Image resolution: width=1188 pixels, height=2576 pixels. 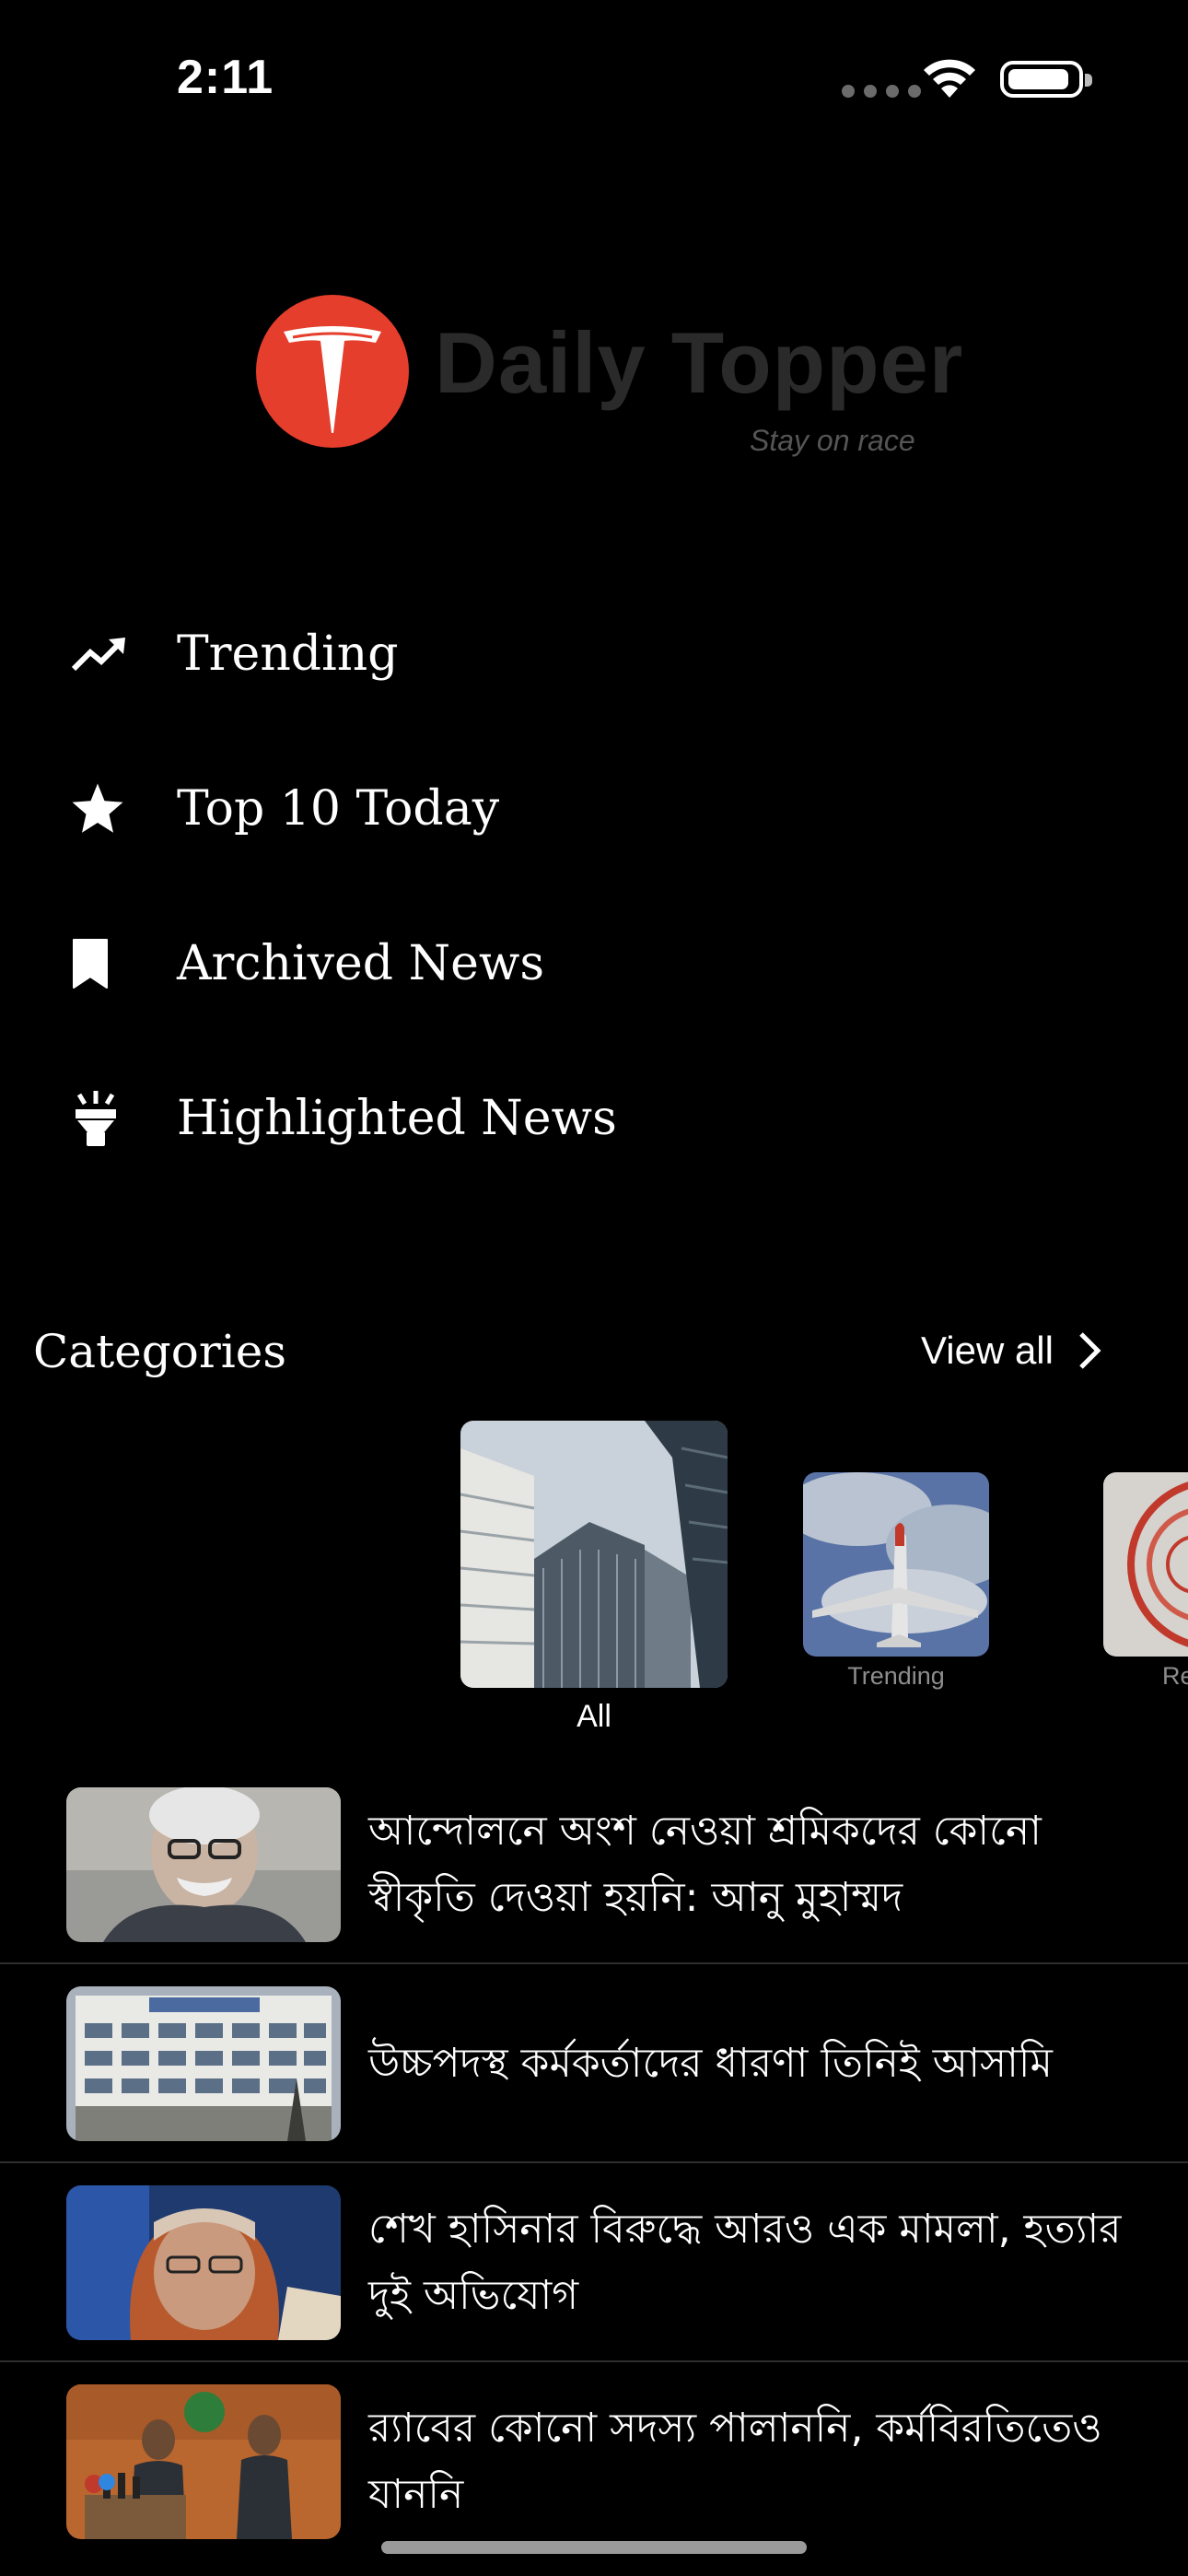 I want to click on chevron-right-icon, so click(x=1090, y=1350).